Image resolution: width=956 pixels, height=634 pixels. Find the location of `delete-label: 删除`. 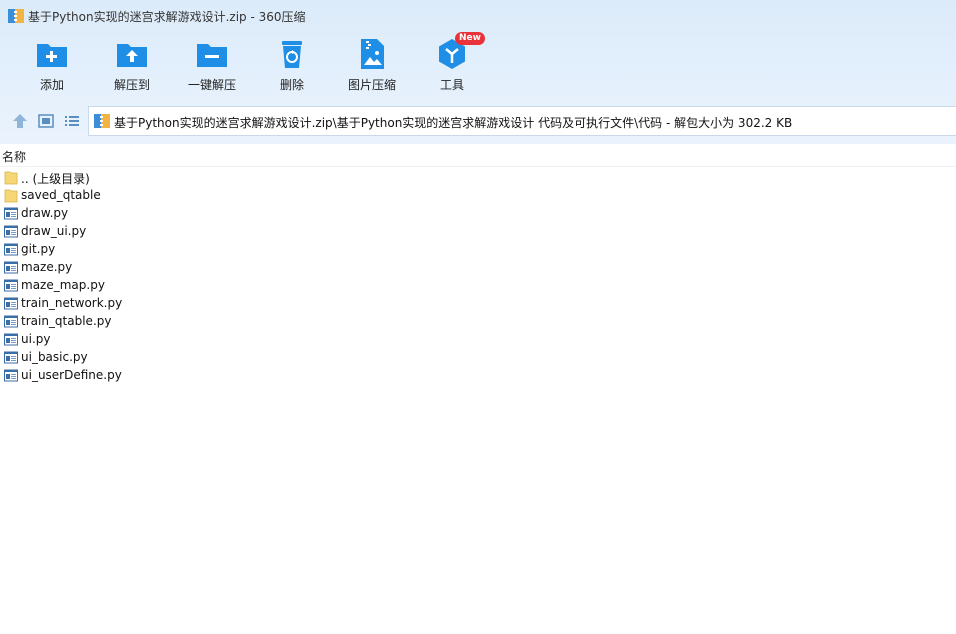

delete-label: 删除 is located at coordinates (291, 85).